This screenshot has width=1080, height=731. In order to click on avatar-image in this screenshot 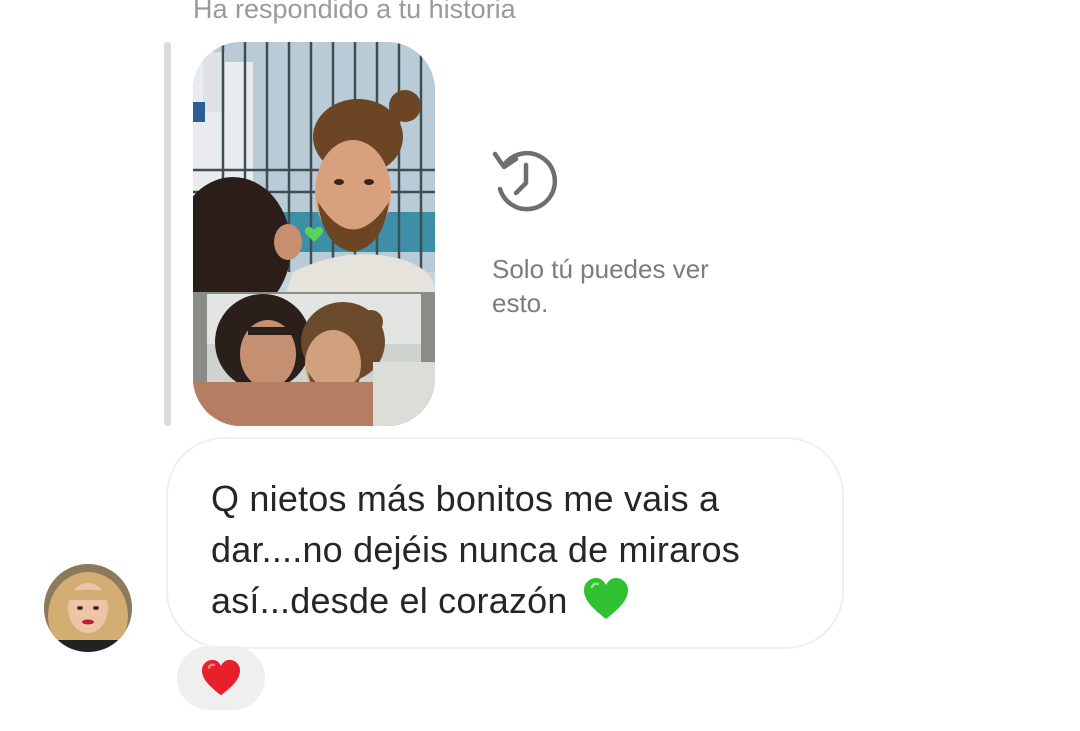, I will do `click(88, 608)`.